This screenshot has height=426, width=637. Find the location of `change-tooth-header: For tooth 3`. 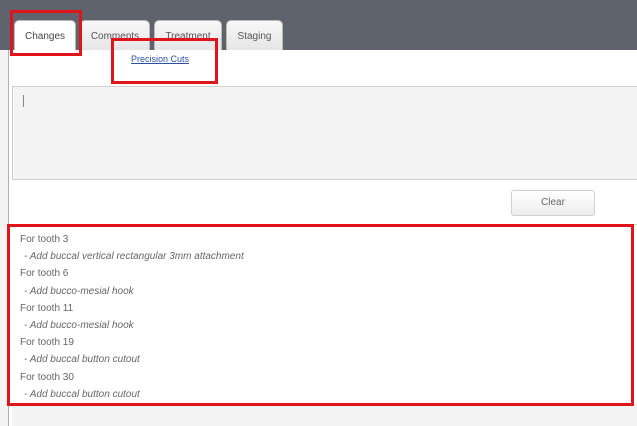

change-tooth-header: For tooth 3 is located at coordinates (44, 239).